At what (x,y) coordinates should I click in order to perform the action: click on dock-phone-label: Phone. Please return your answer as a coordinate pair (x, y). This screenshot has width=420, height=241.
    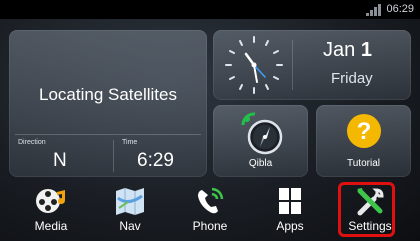
    Looking at the image, I should click on (210, 226).